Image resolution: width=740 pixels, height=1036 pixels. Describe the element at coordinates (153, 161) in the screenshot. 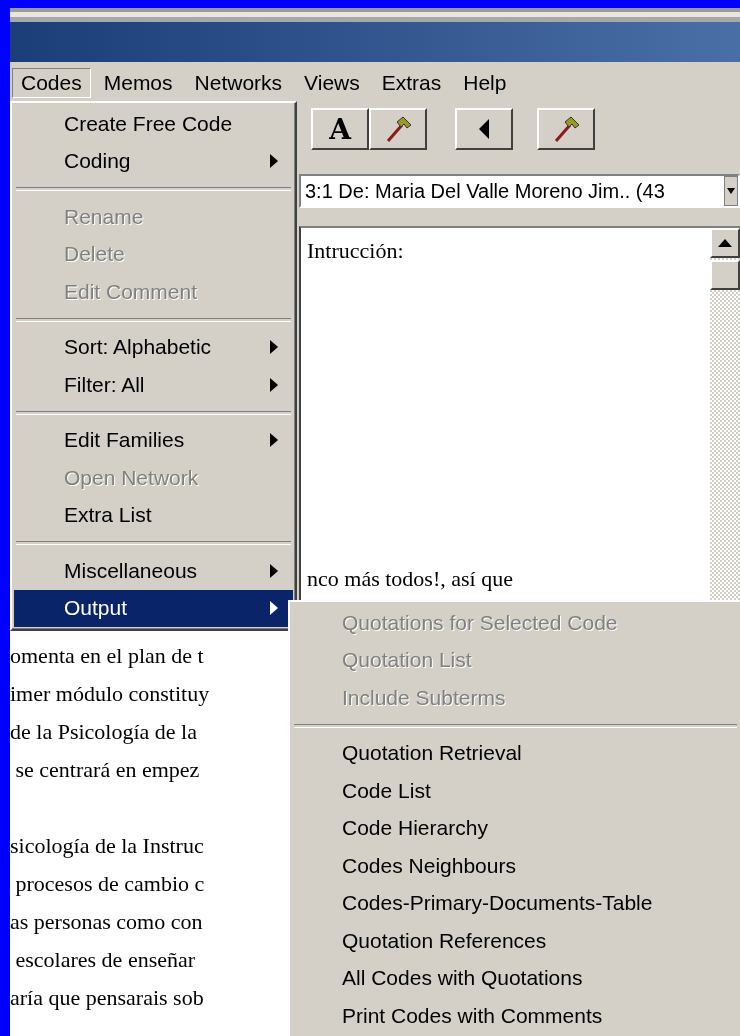

I see `menu-item: Coding` at that location.